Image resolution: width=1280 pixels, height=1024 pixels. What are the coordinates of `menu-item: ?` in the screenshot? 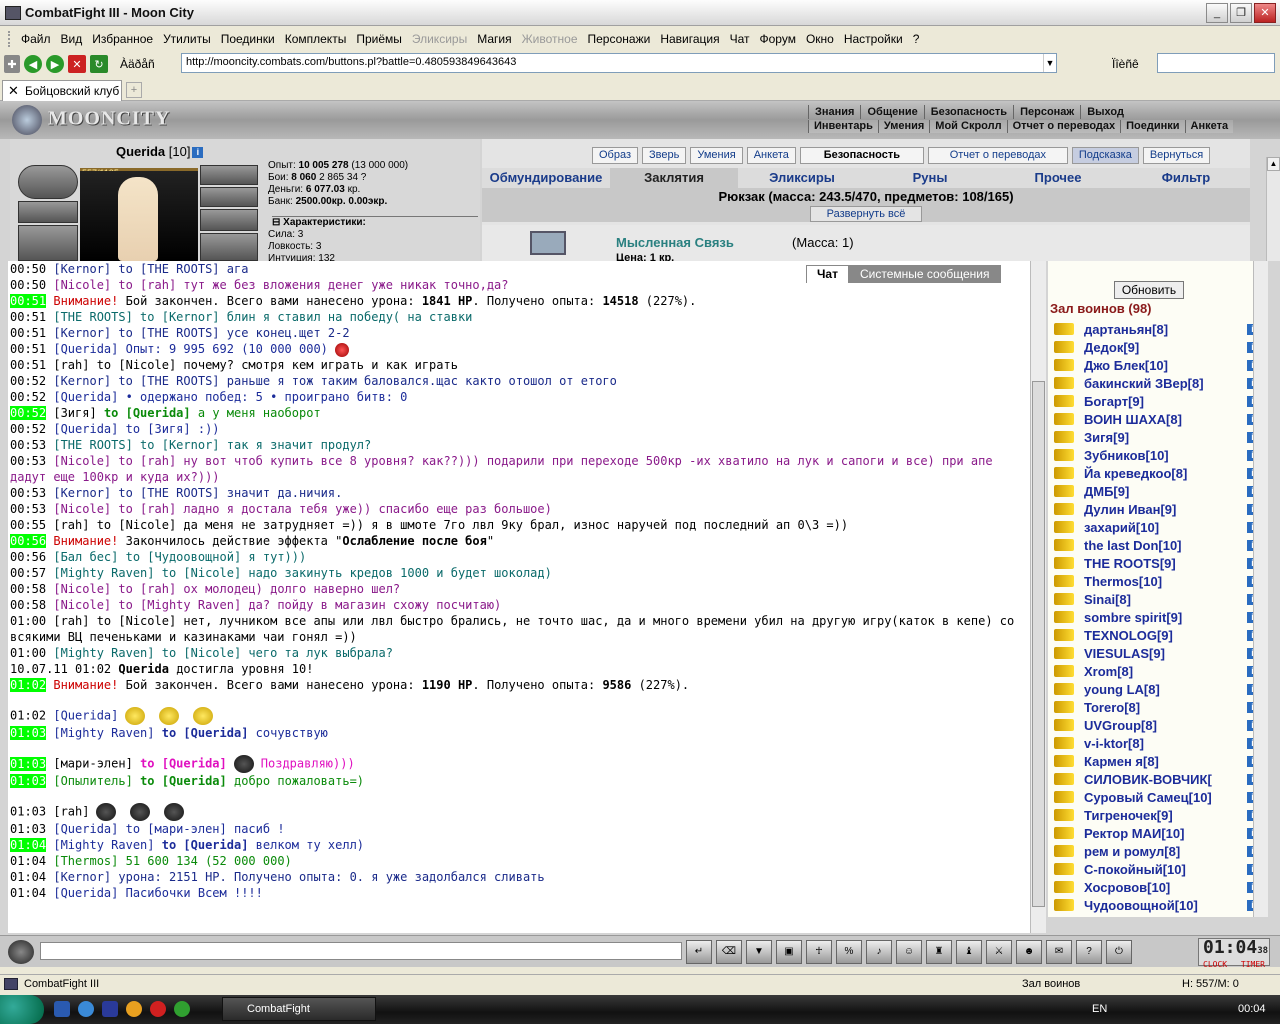 It's located at (916, 39).